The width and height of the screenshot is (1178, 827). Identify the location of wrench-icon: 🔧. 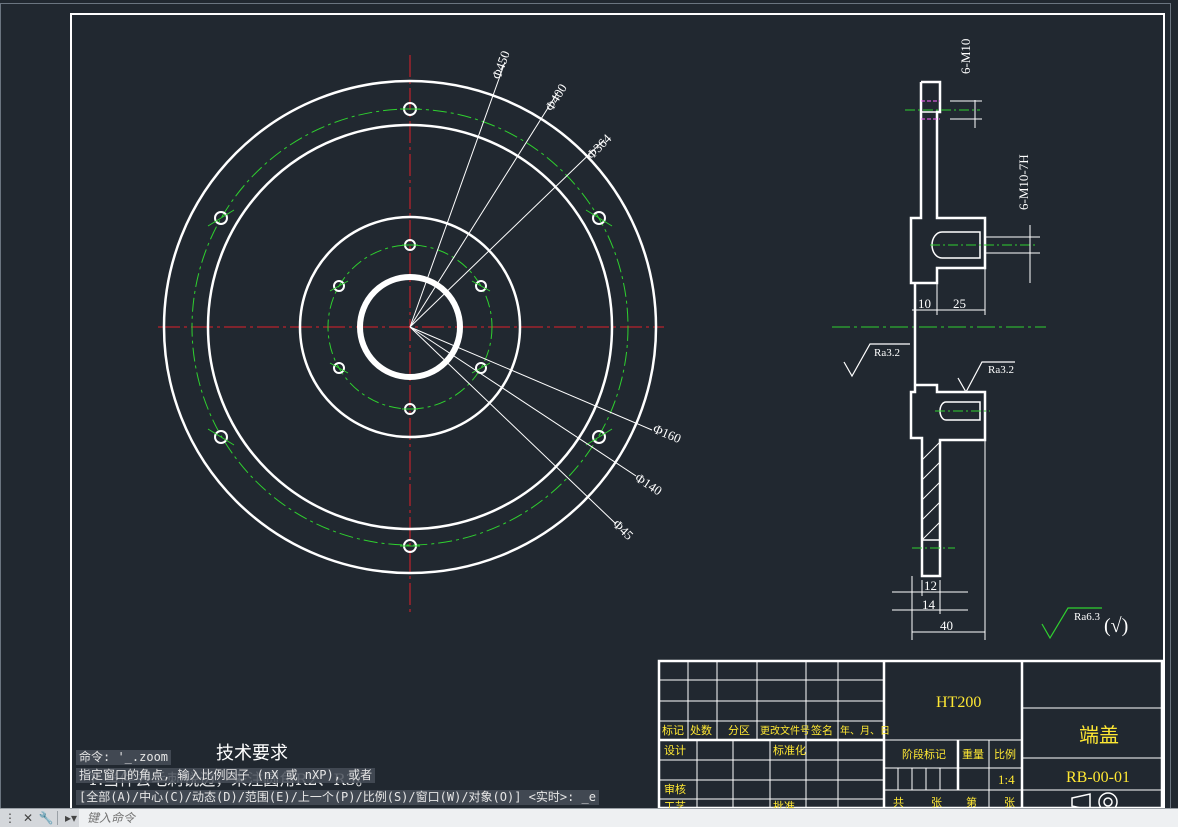
(46, 818).